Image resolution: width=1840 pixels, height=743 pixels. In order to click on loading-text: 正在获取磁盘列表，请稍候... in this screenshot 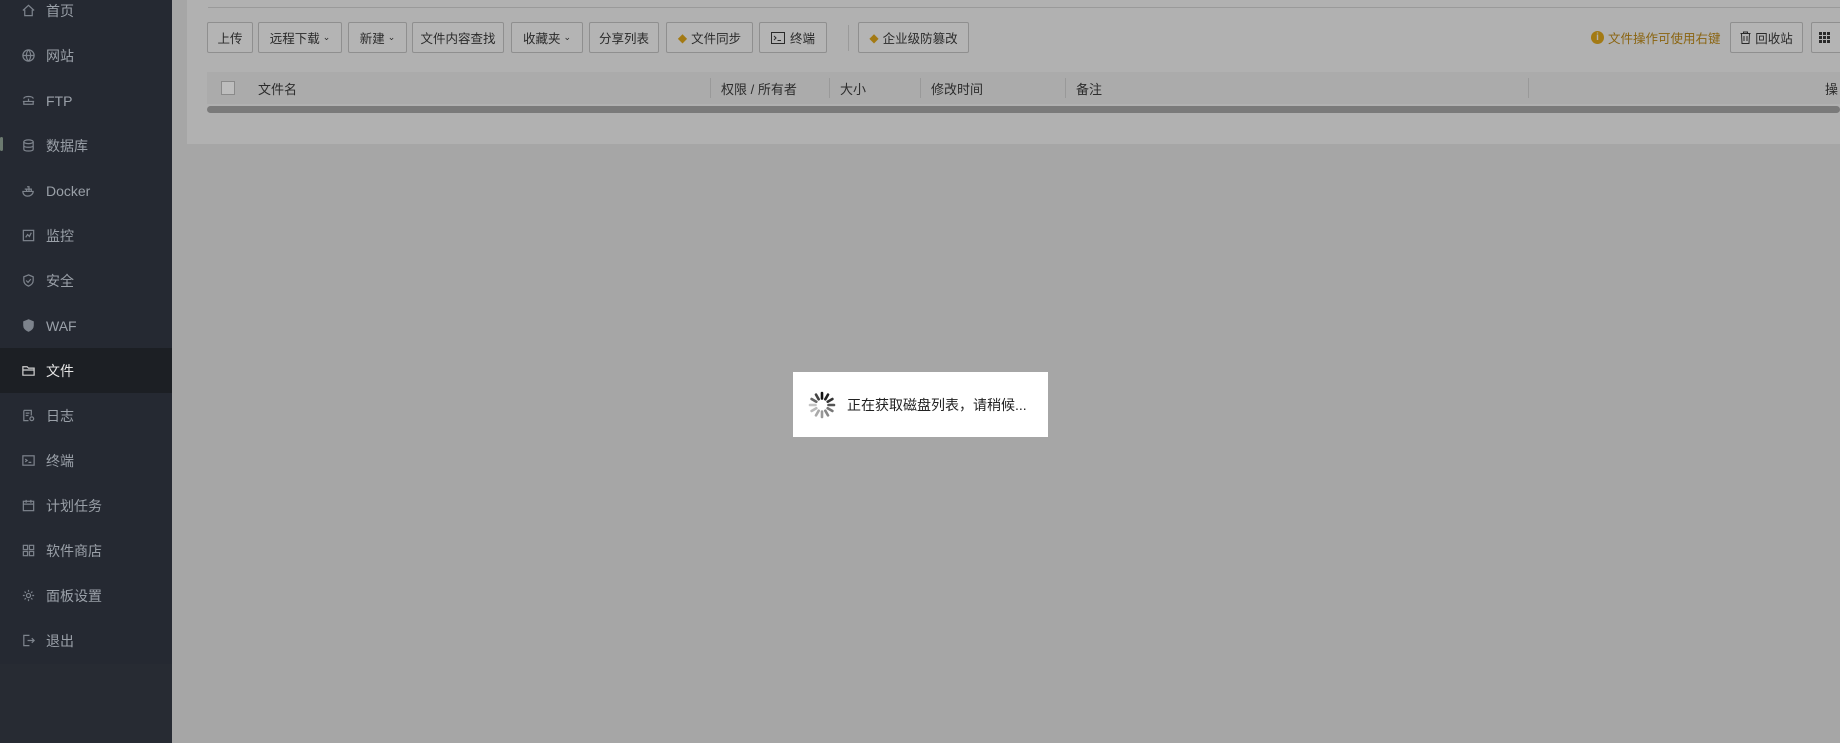, I will do `click(937, 404)`.